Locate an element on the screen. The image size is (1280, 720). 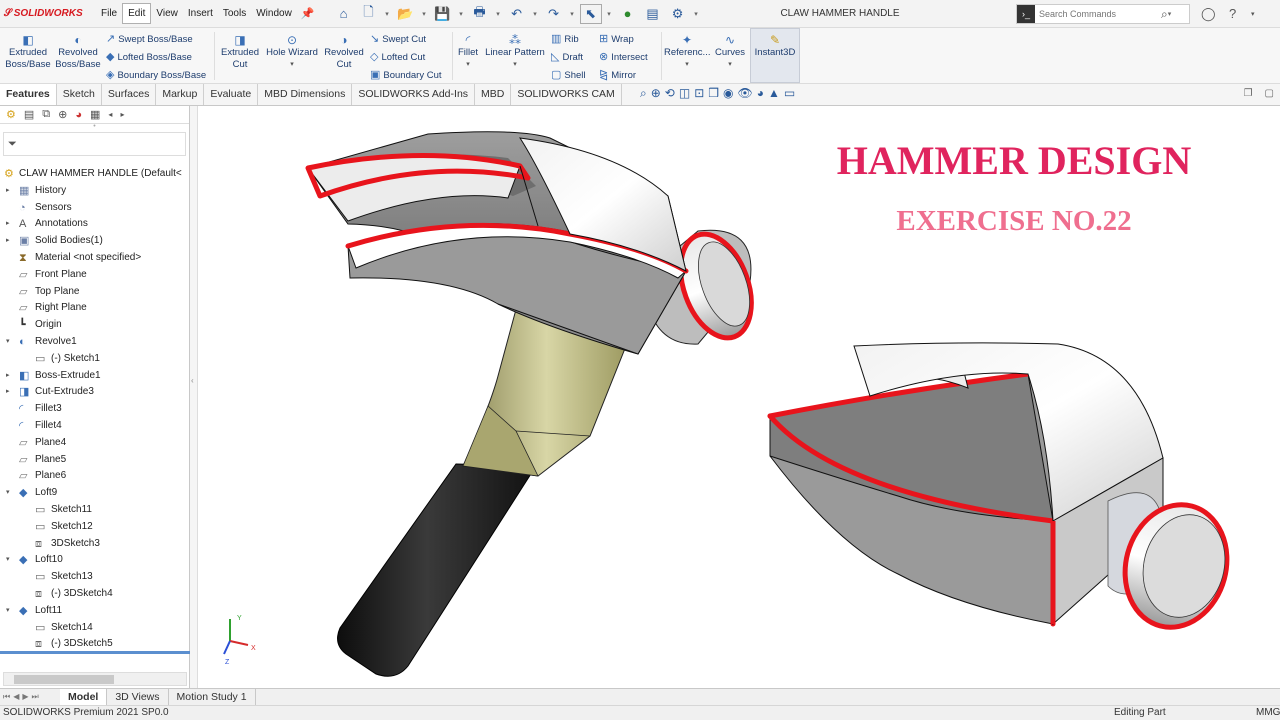
search-dropdown-icon: ▾ is located at coordinates (1170, 14).